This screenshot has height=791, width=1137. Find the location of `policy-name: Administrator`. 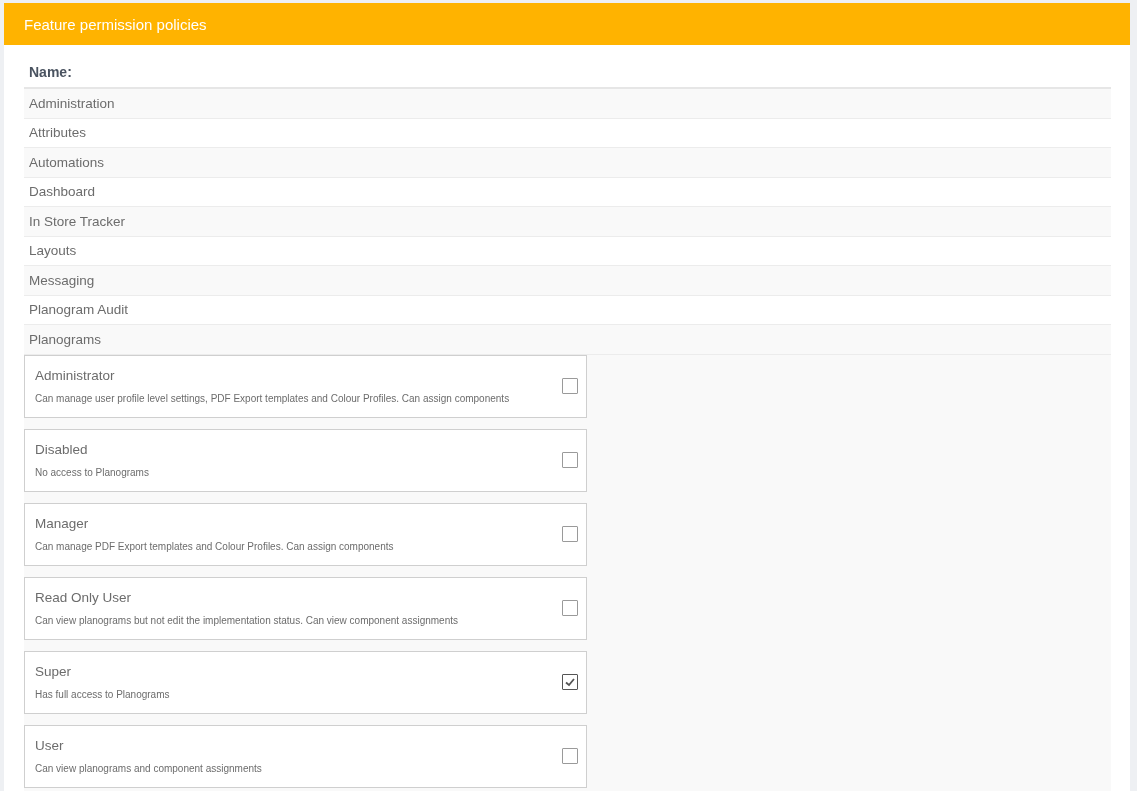

policy-name: Administrator is located at coordinates (75, 375).